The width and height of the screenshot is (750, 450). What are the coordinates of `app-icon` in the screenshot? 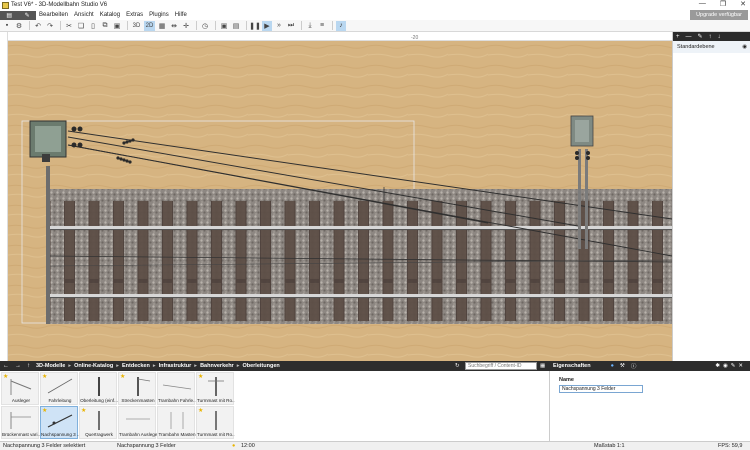 It's located at (5, 5).